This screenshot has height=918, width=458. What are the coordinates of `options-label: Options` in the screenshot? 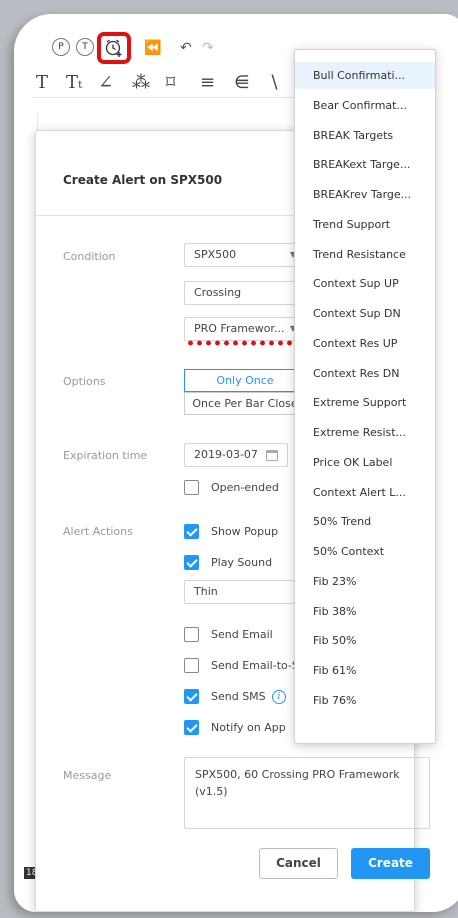 It's located at (84, 381).